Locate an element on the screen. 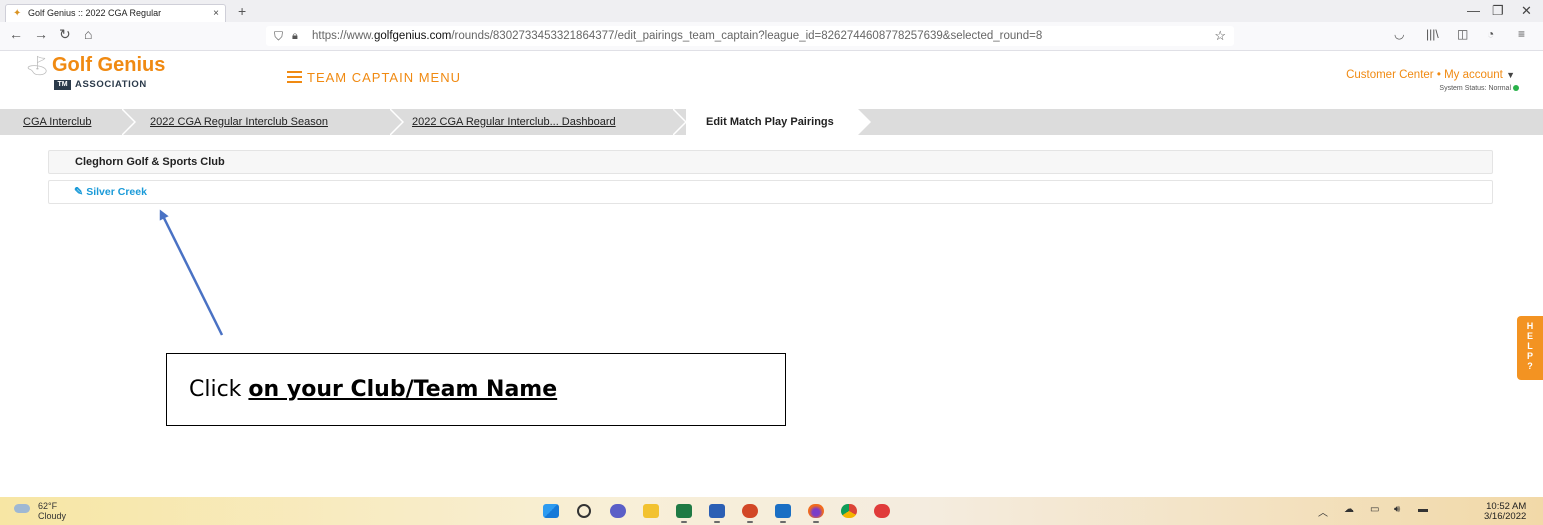 This screenshot has width=1543, height=525. chevron-up-icon: ︿ is located at coordinates (1323, 511).